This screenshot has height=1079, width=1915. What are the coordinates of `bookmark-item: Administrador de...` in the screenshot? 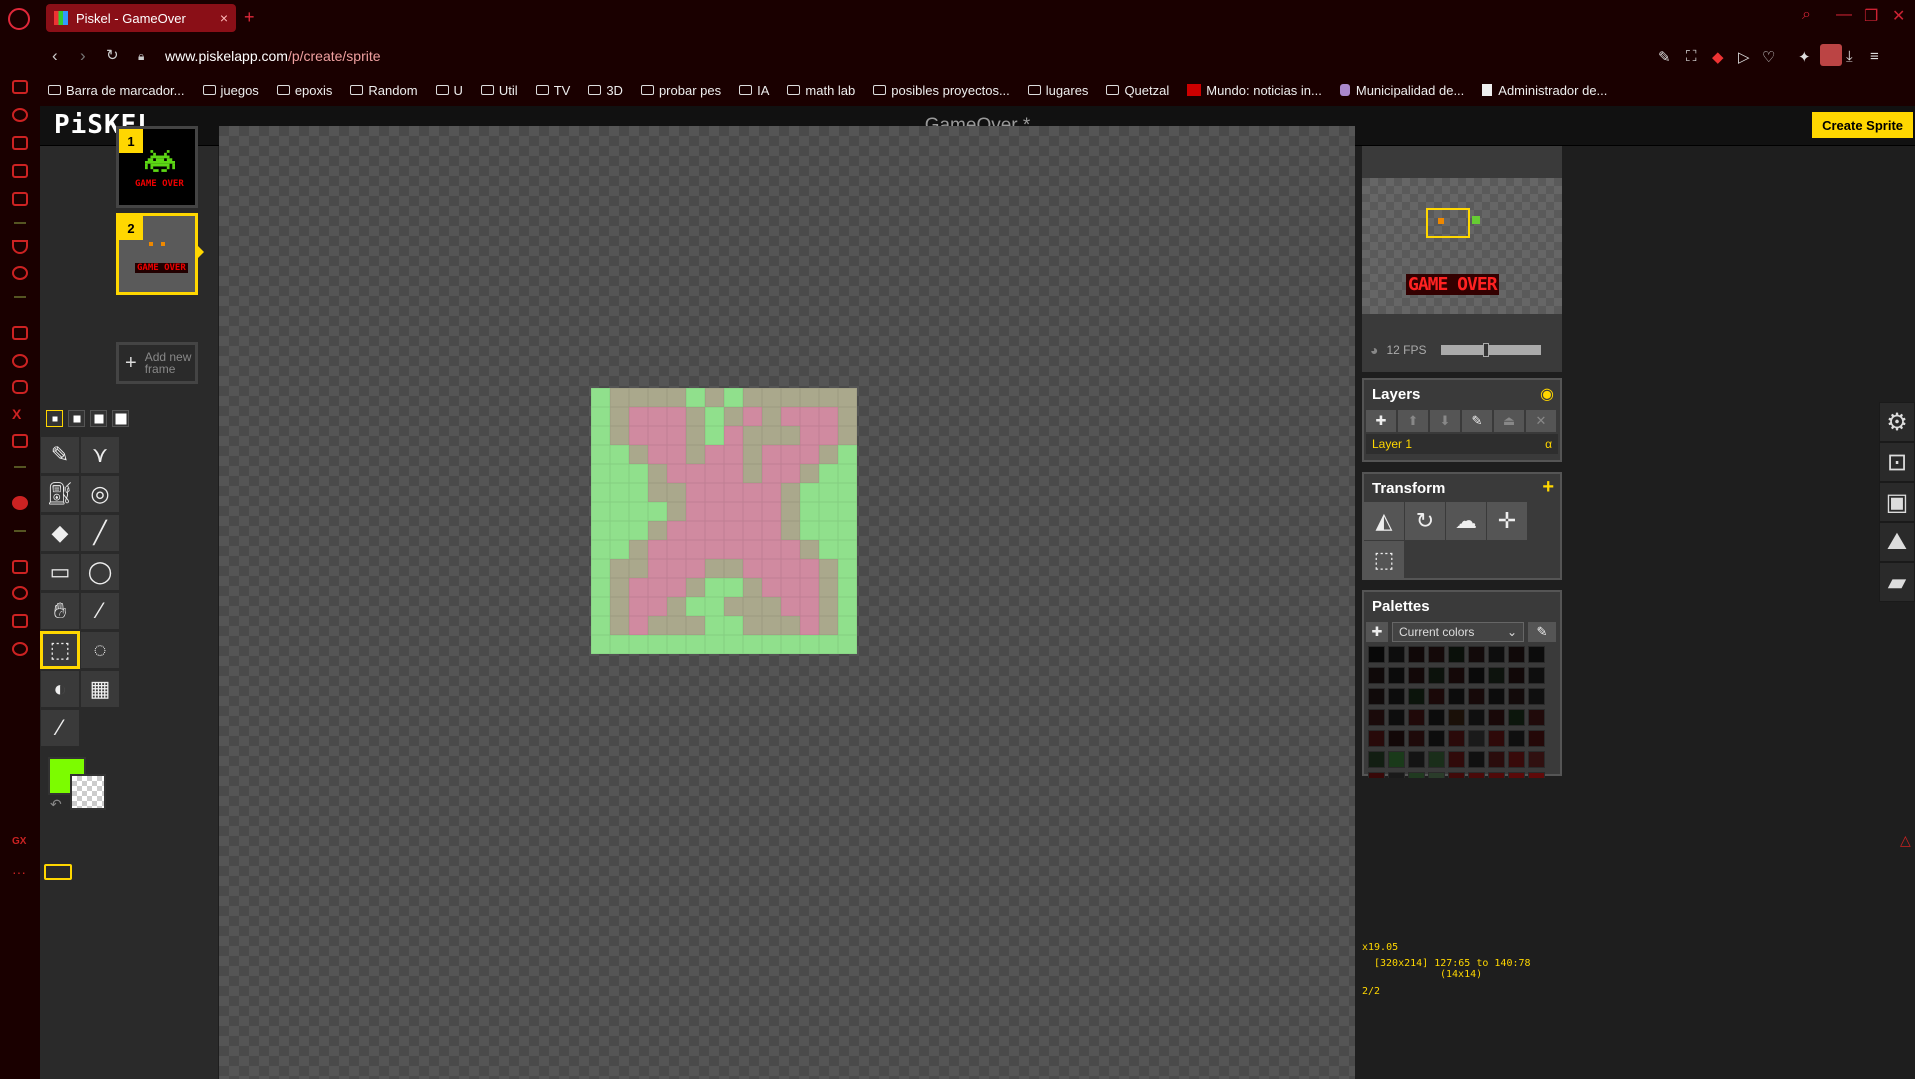 It's located at (1544, 90).